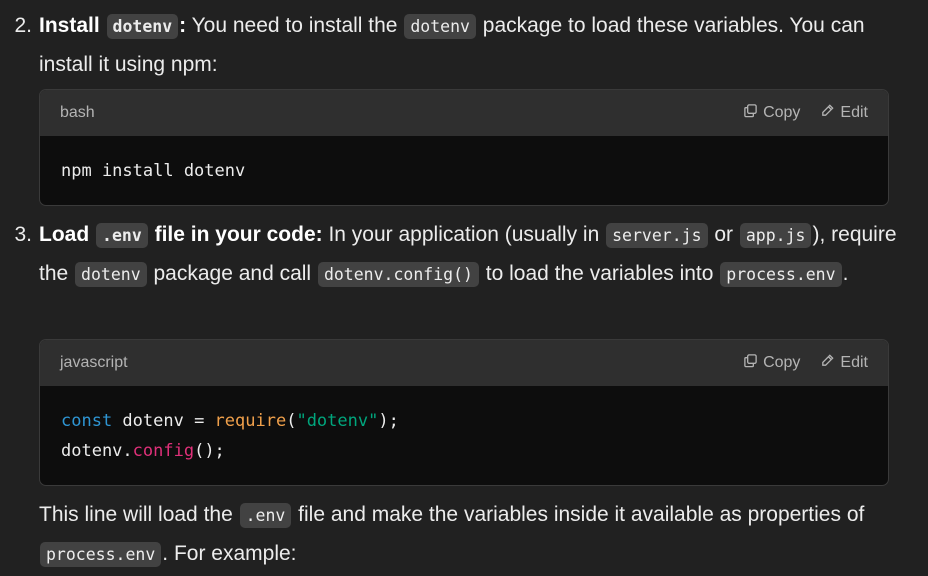  I want to click on code-string: "dotenv", so click(337, 421).